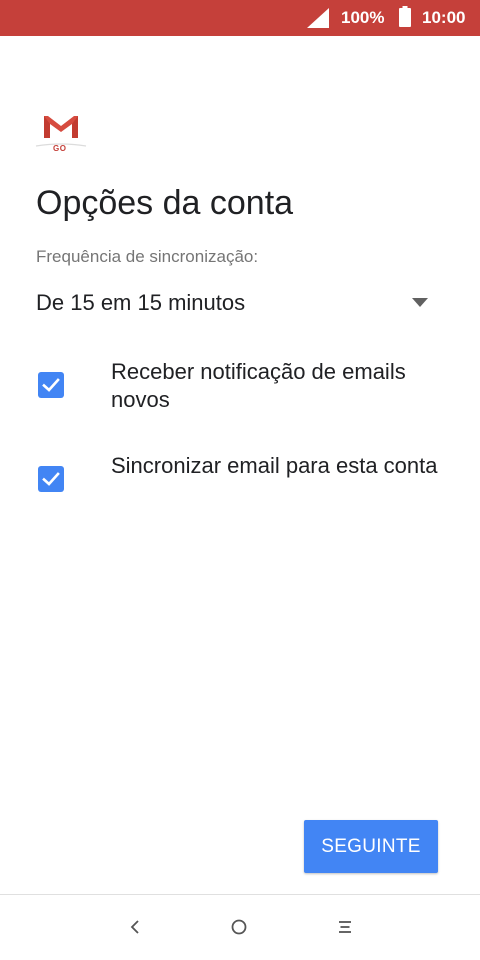 This screenshot has height=960, width=480. I want to click on home-icon, so click(239, 927).